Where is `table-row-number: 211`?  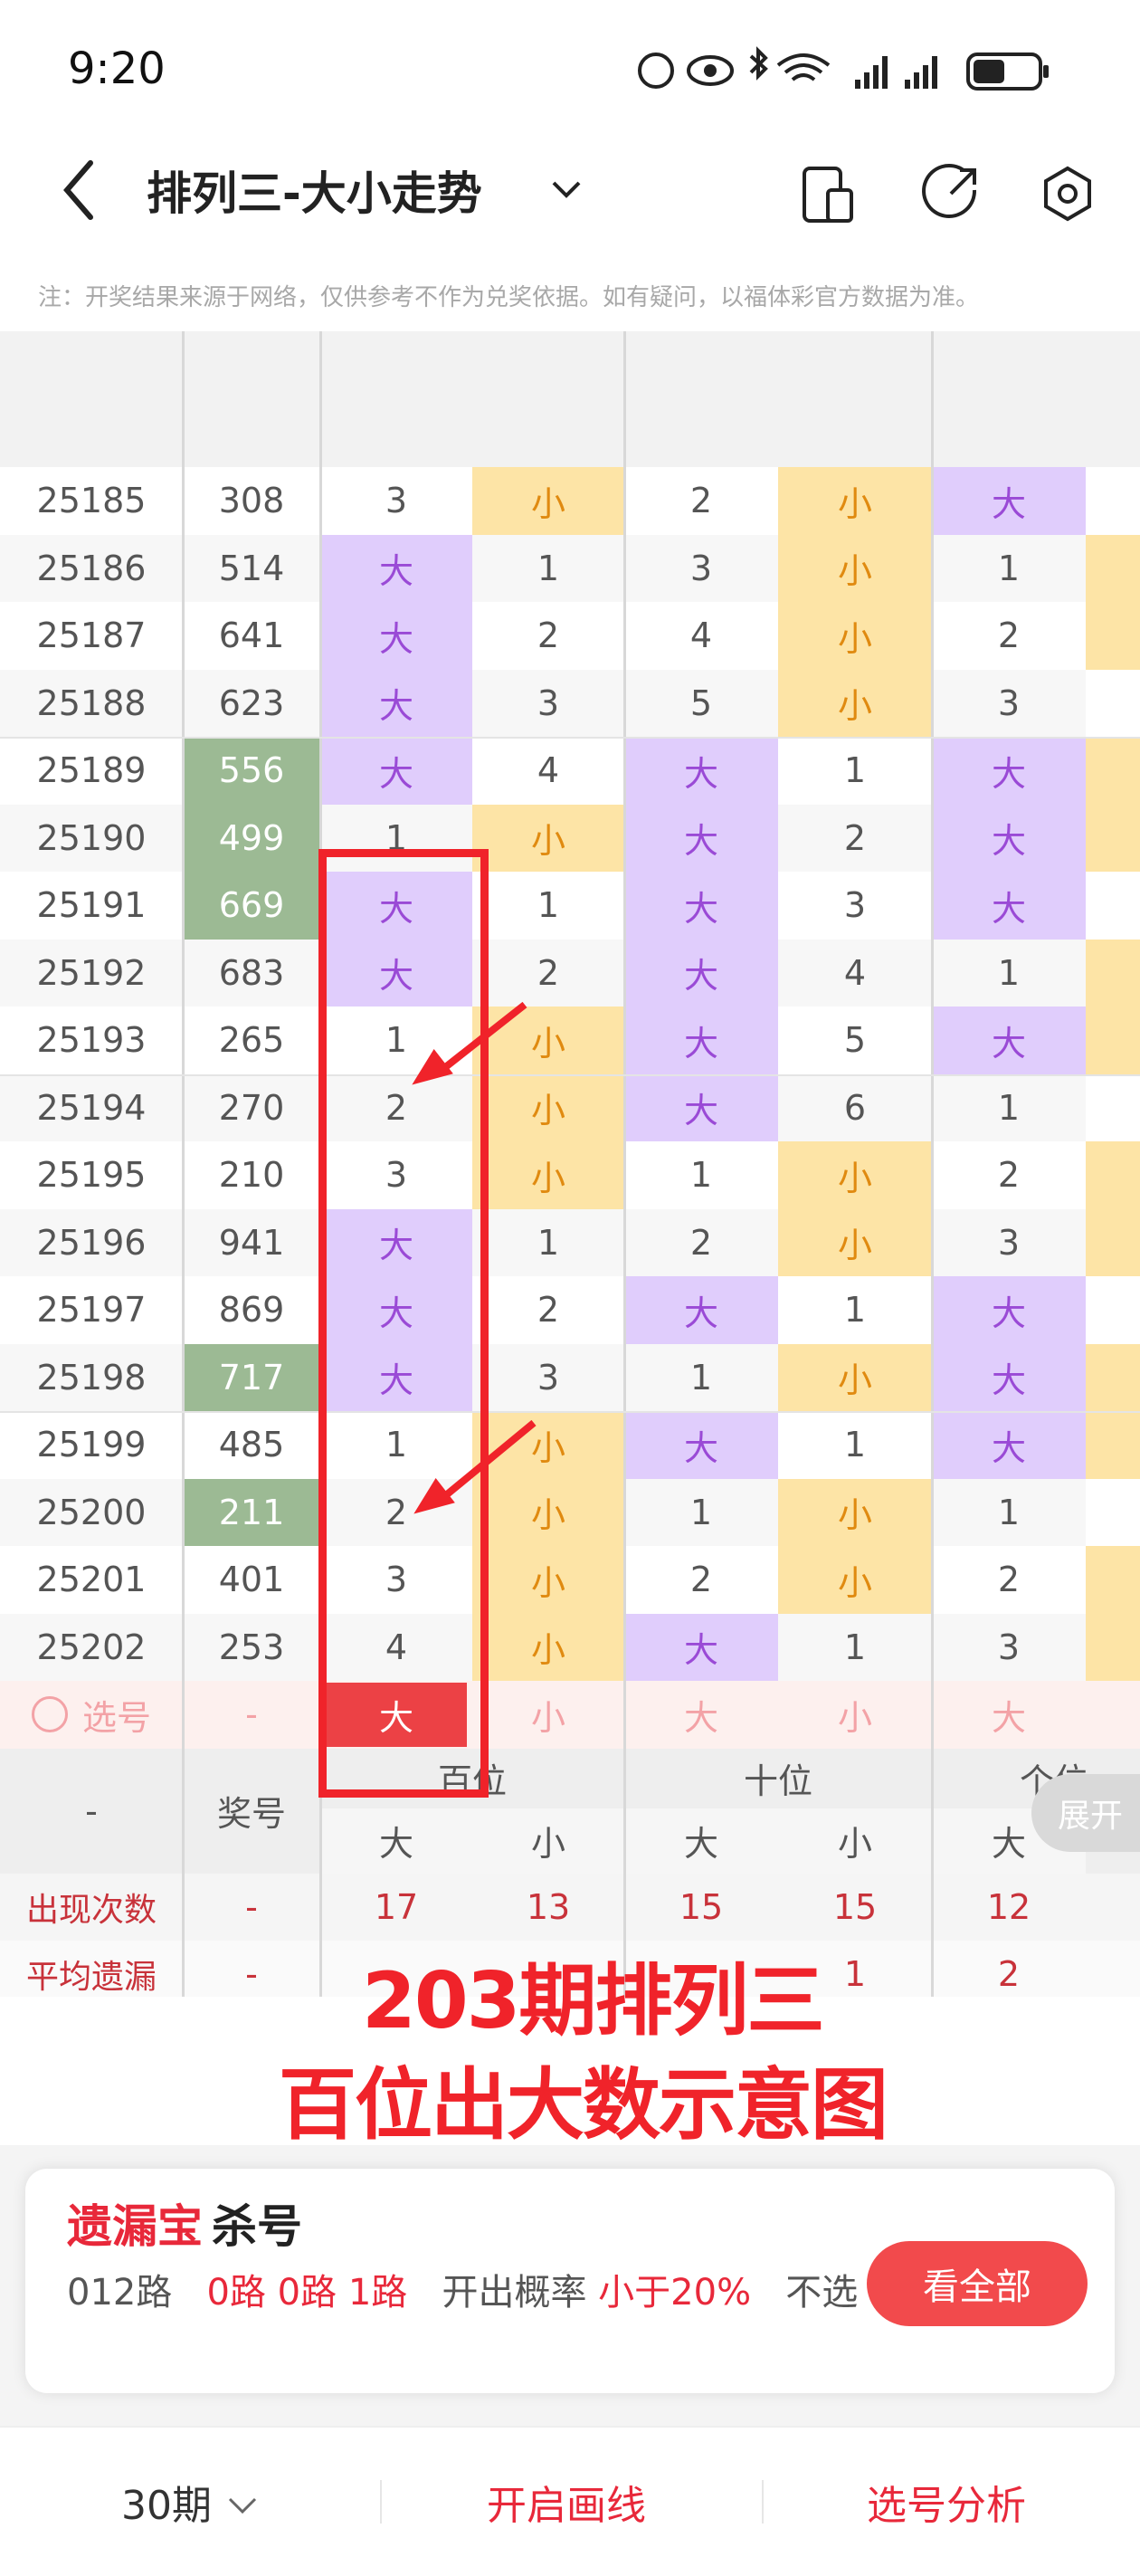
table-row-number: 211 is located at coordinates (252, 1512).